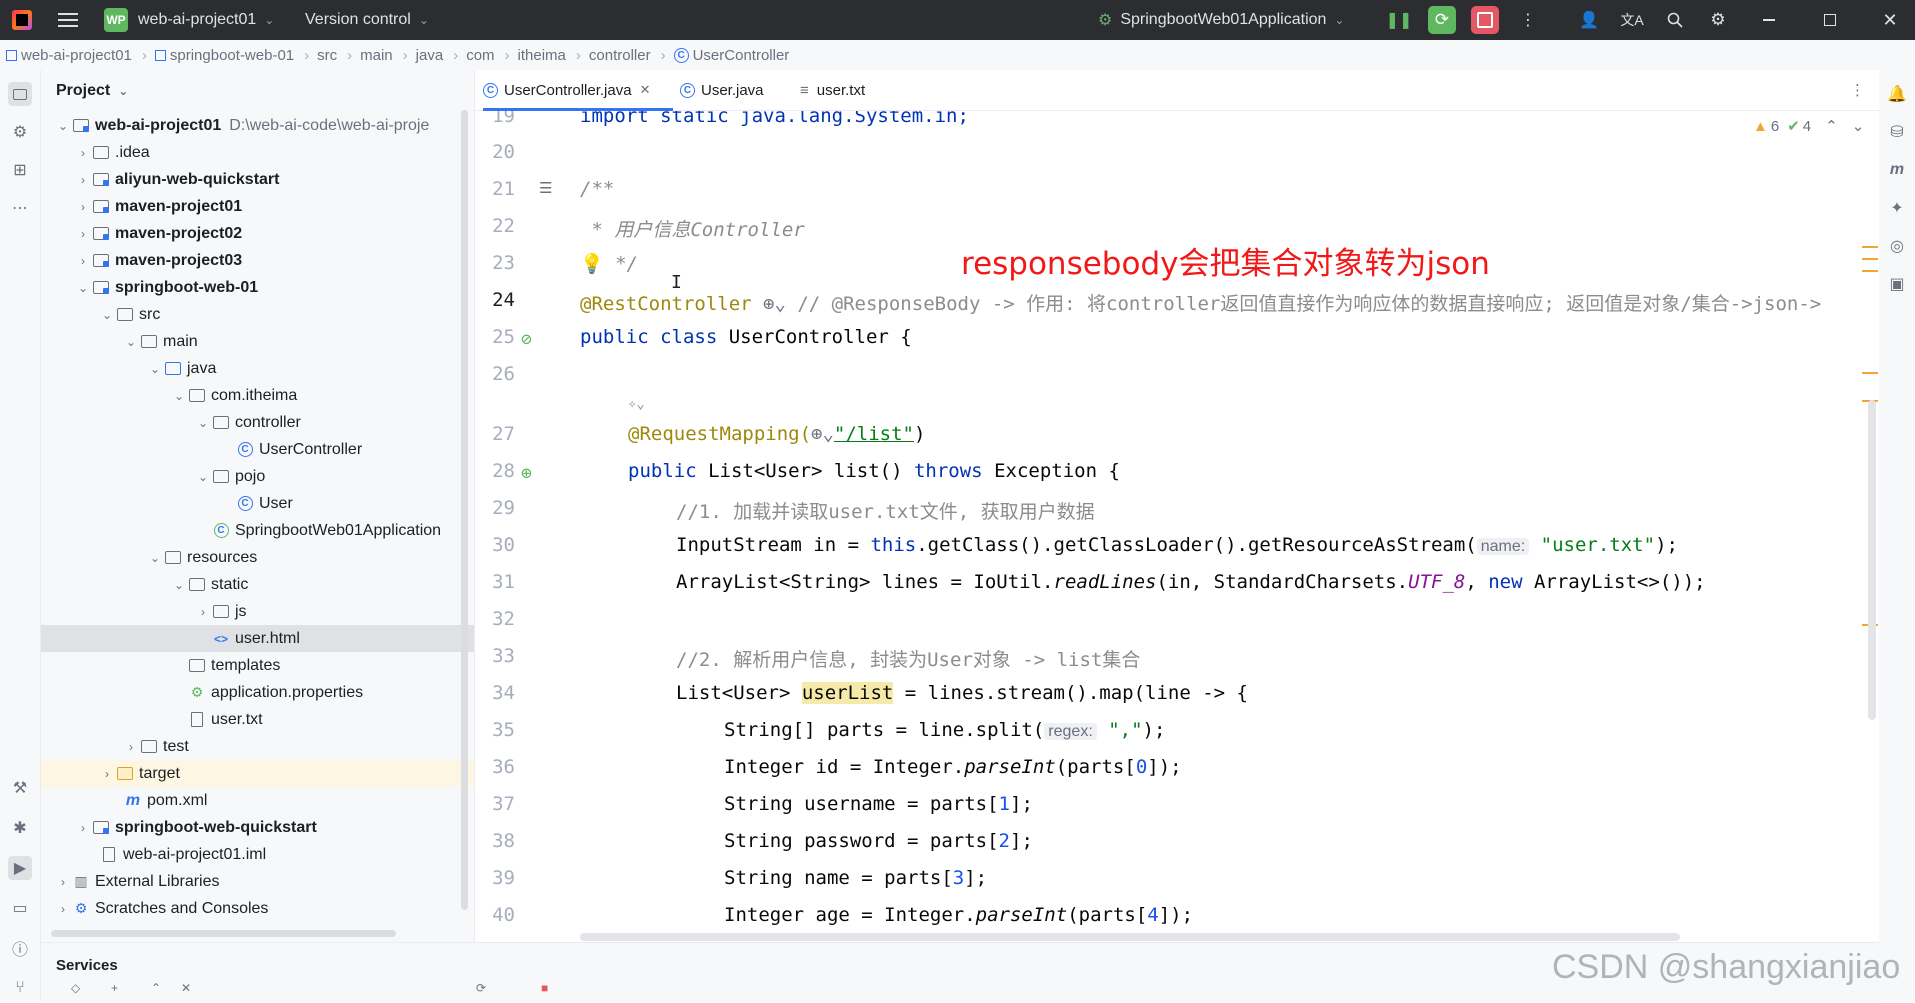  What do you see at coordinates (257, 314) in the screenshot?
I see `tree-item-src: ⌄ src` at bounding box center [257, 314].